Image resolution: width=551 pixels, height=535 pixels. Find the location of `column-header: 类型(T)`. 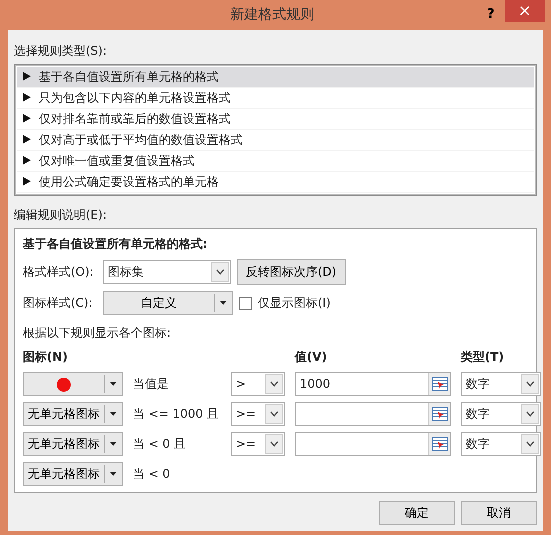

column-header: 类型(T) is located at coordinates (483, 357).